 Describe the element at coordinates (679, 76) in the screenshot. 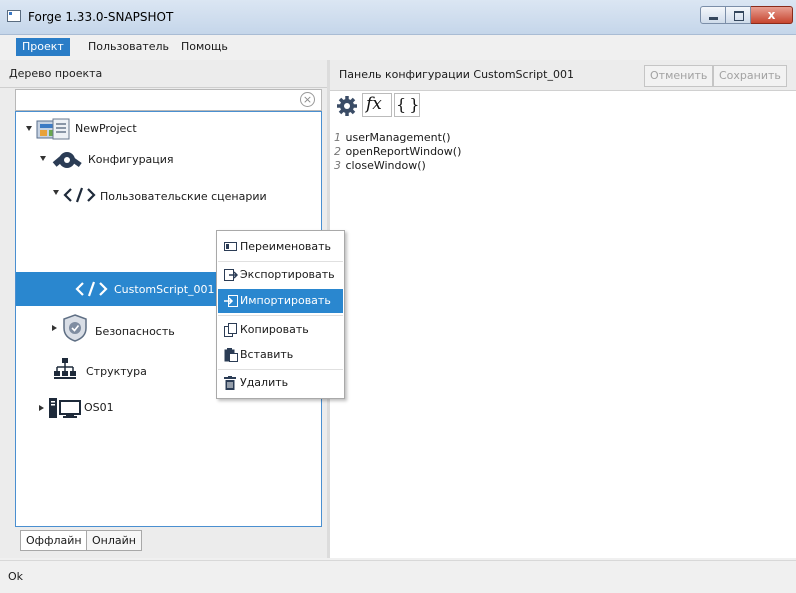

I see `cancel-button: Отменить` at that location.